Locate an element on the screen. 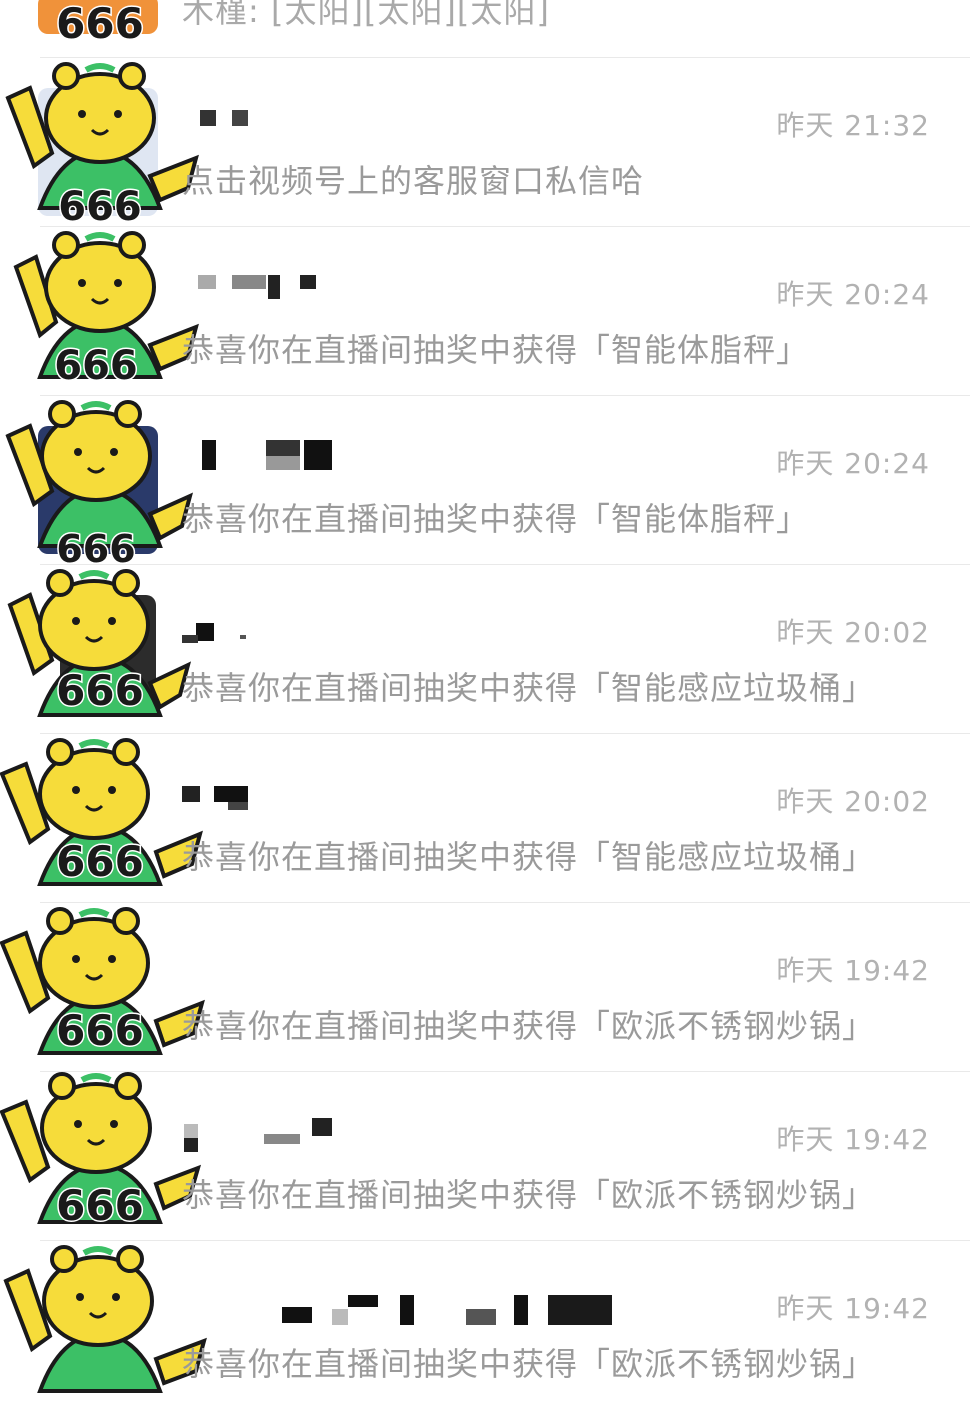  conversation-row: 昨天 19:42 恭喜你在直播间抽奖中获得「欧派不锈钢炒锅」 is located at coordinates (485, 1325).